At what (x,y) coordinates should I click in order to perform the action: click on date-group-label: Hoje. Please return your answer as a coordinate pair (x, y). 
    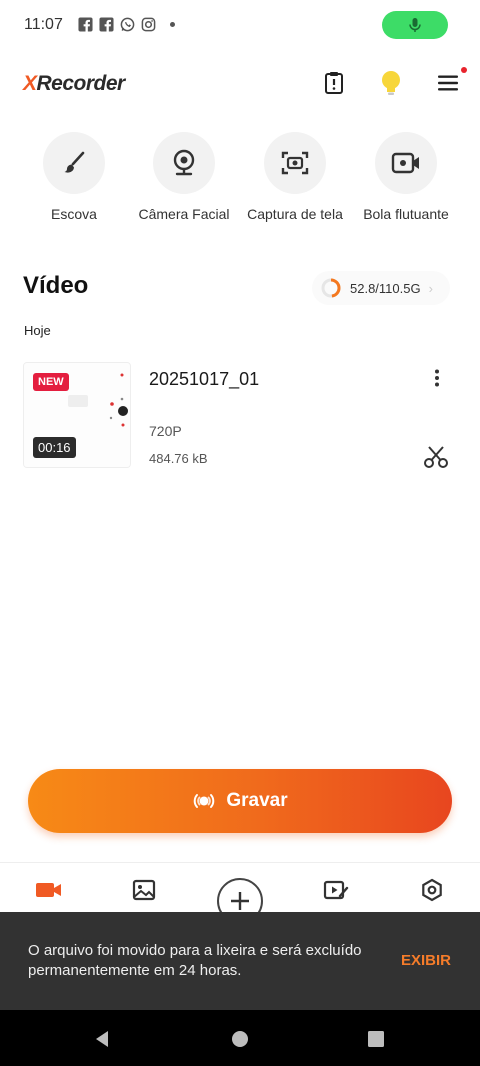
    Looking at the image, I should click on (37, 330).